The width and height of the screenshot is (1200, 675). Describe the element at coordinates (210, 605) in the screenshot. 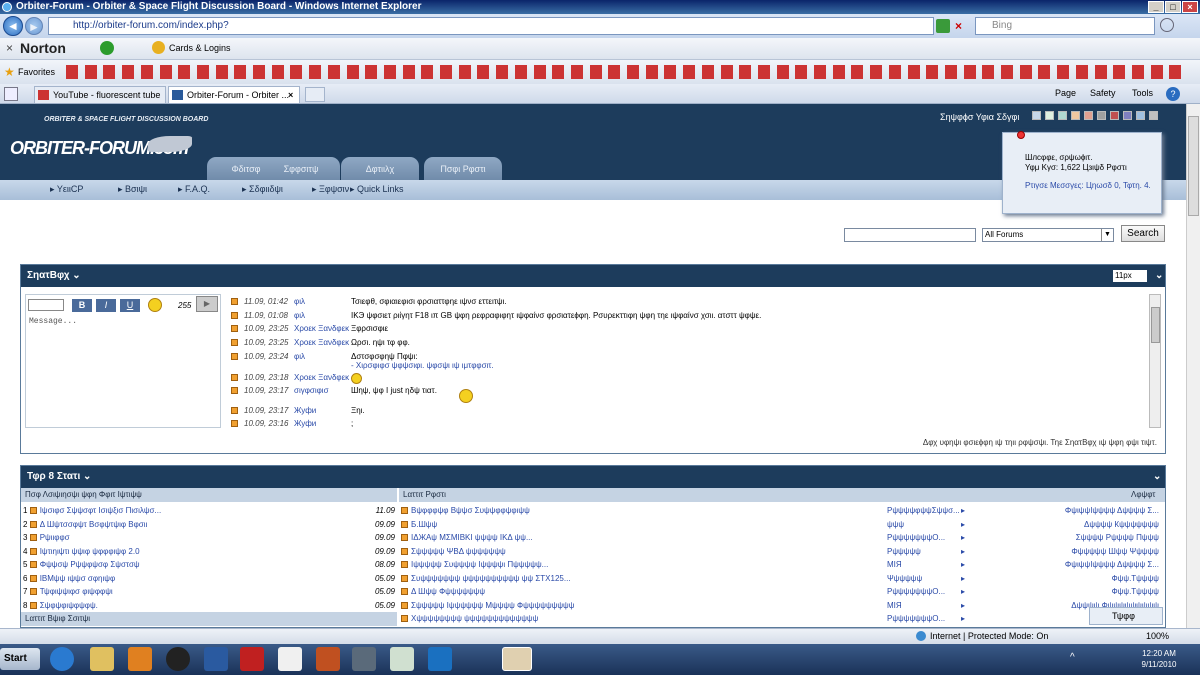

I see `thread-row: 8 Σψφψφιψφψφψ. 05.09` at that location.